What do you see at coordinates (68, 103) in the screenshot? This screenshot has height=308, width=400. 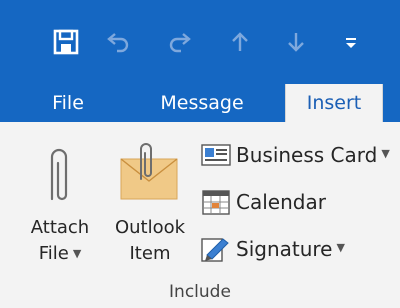 I see `tab-file: File` at bounding box center [68, 103].